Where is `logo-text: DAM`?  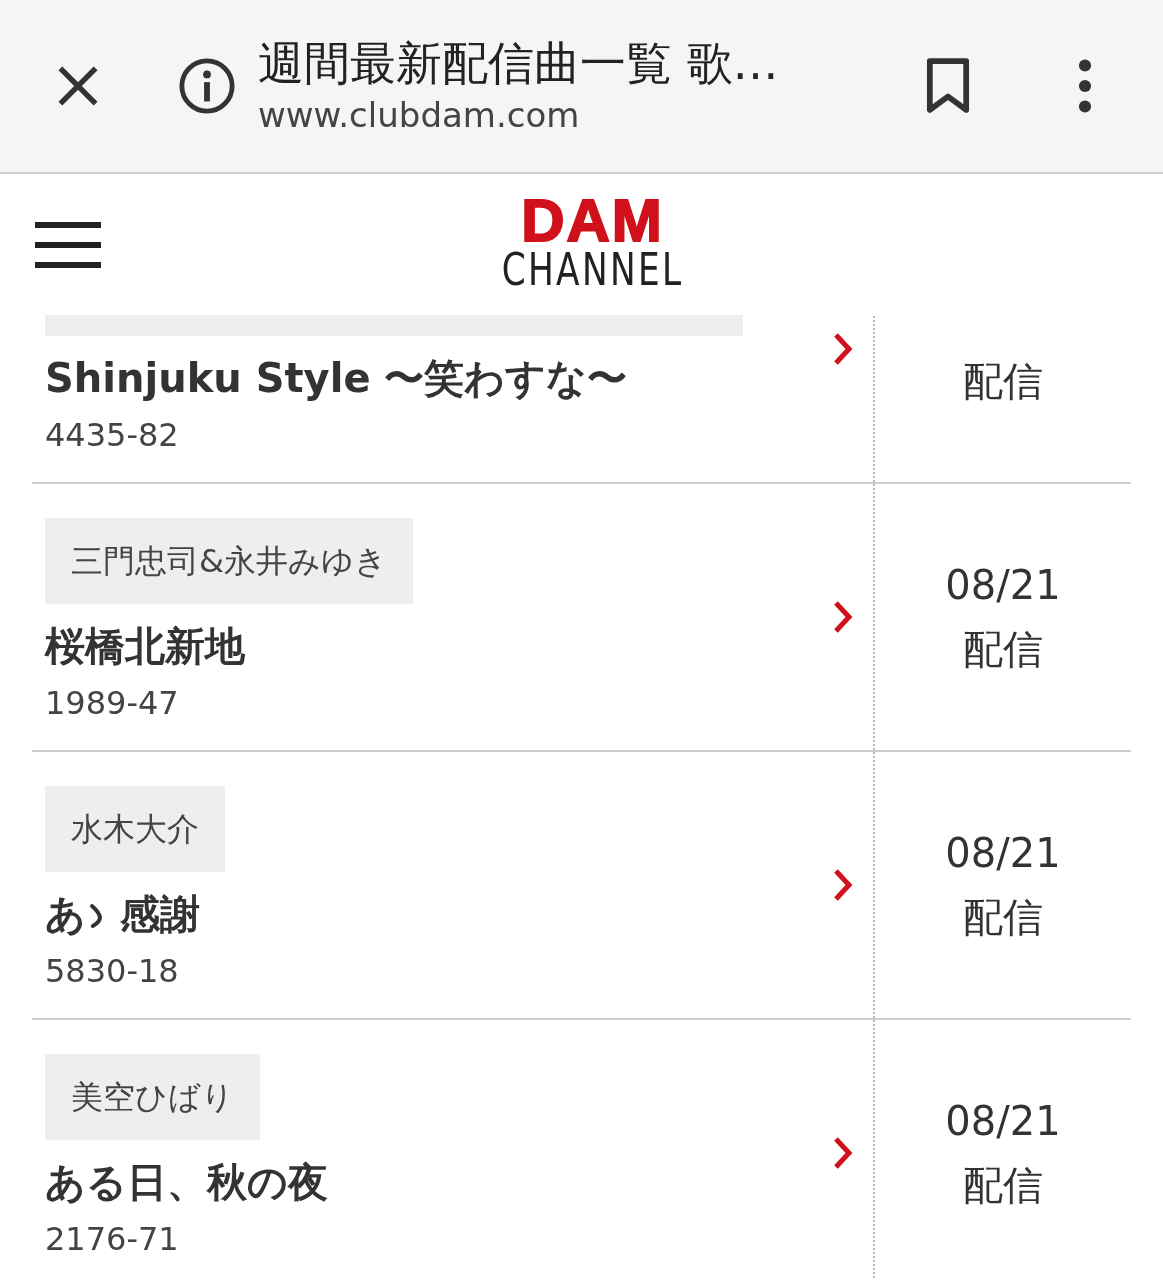 logo-text: DAM is located at coordinates (592, 220).